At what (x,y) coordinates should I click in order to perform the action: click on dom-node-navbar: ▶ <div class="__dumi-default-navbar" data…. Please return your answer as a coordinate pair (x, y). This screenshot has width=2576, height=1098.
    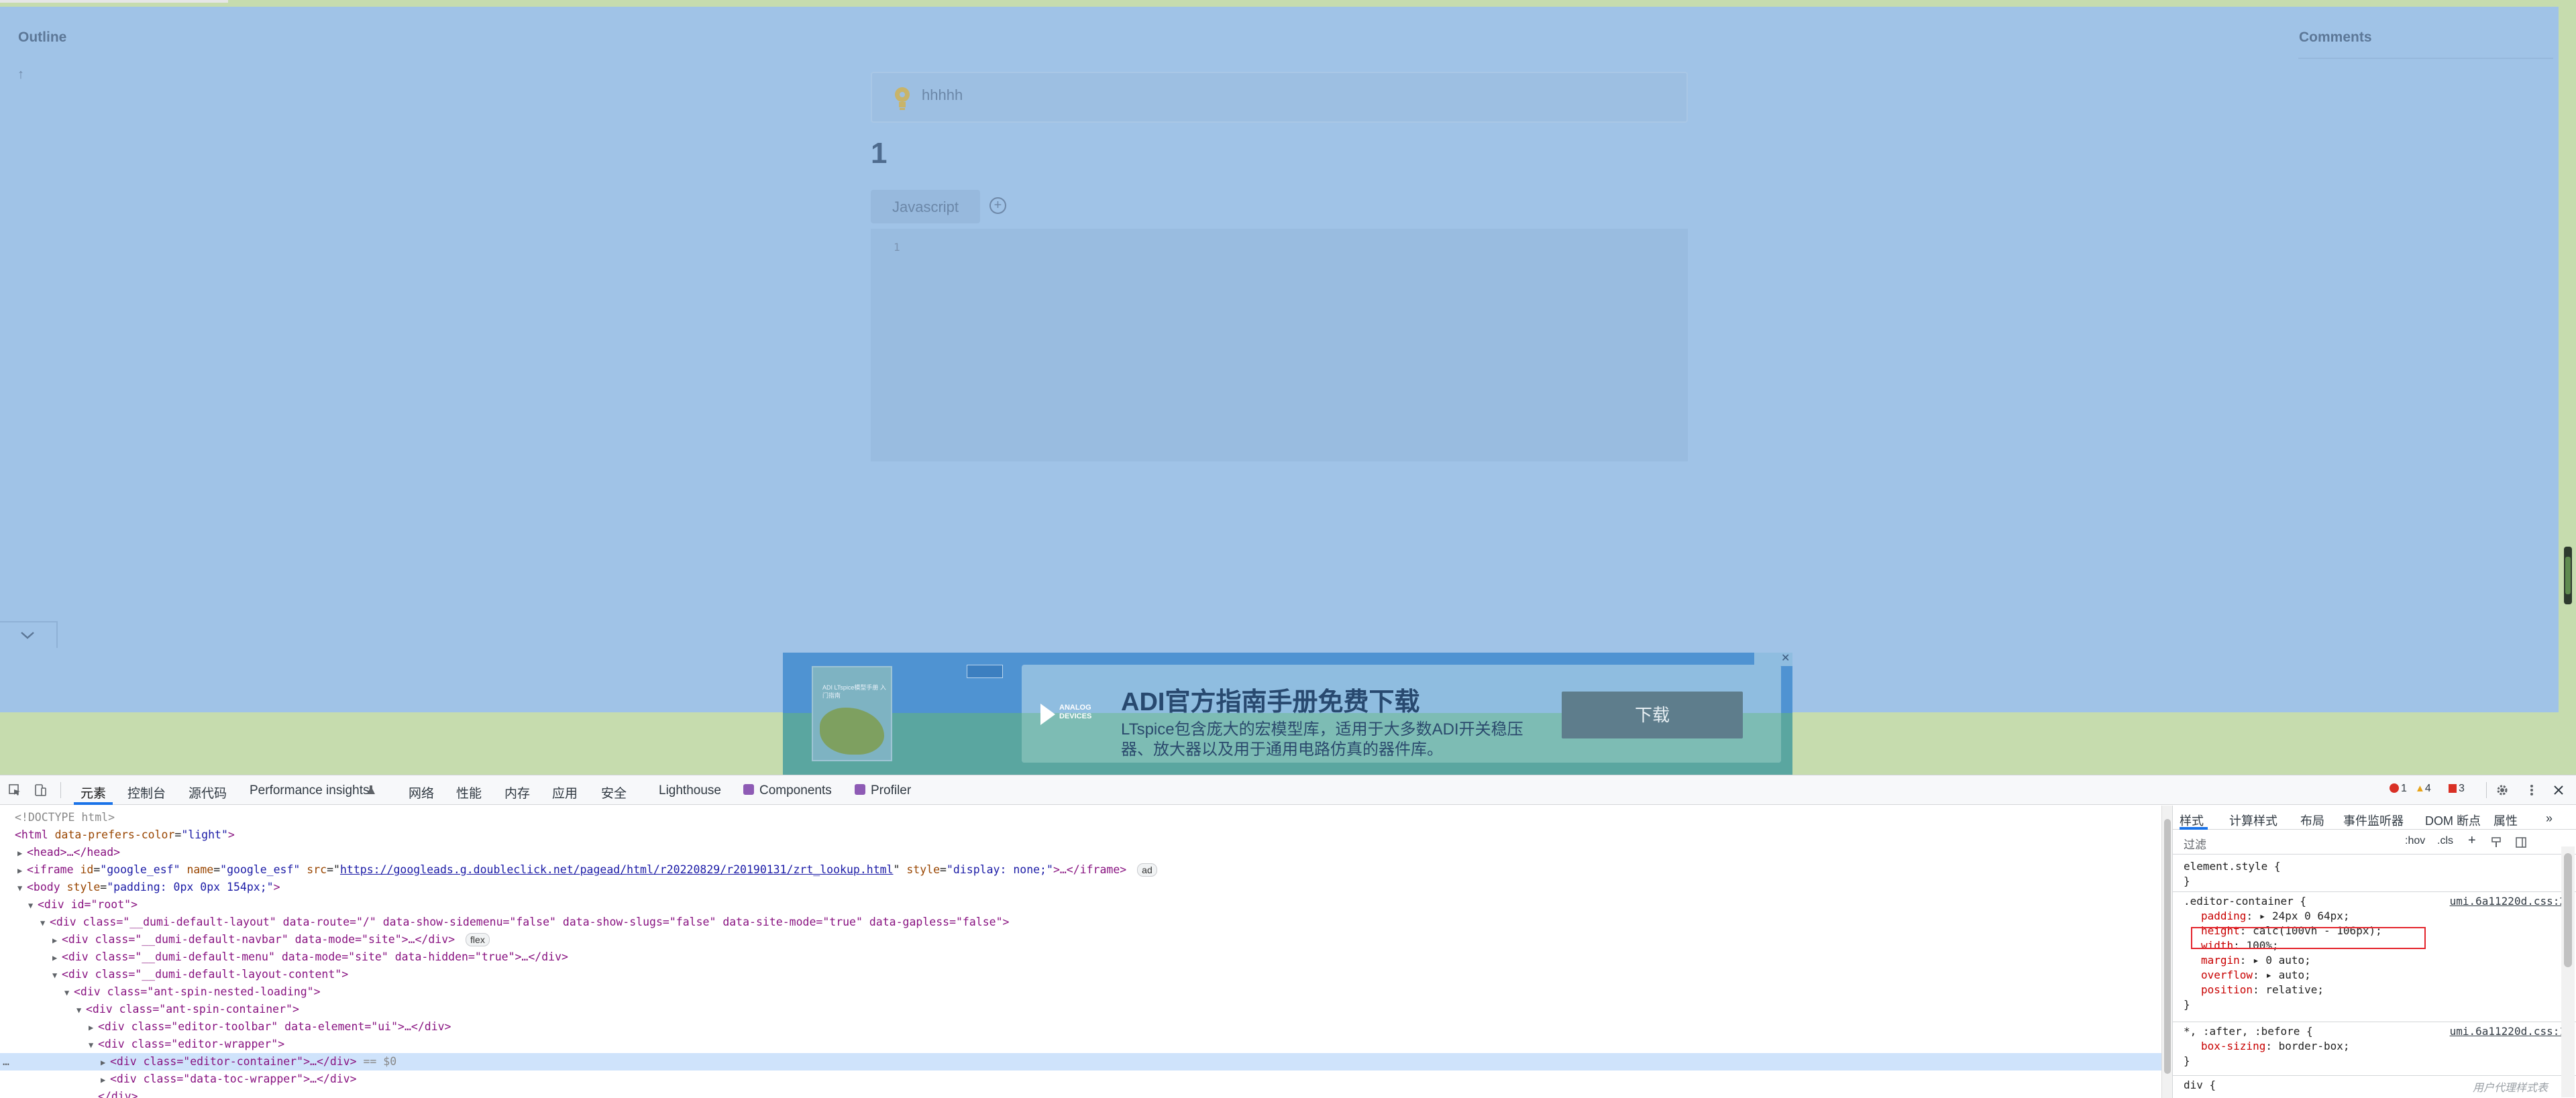
    Looking at the image, I should click on (1080, 939).